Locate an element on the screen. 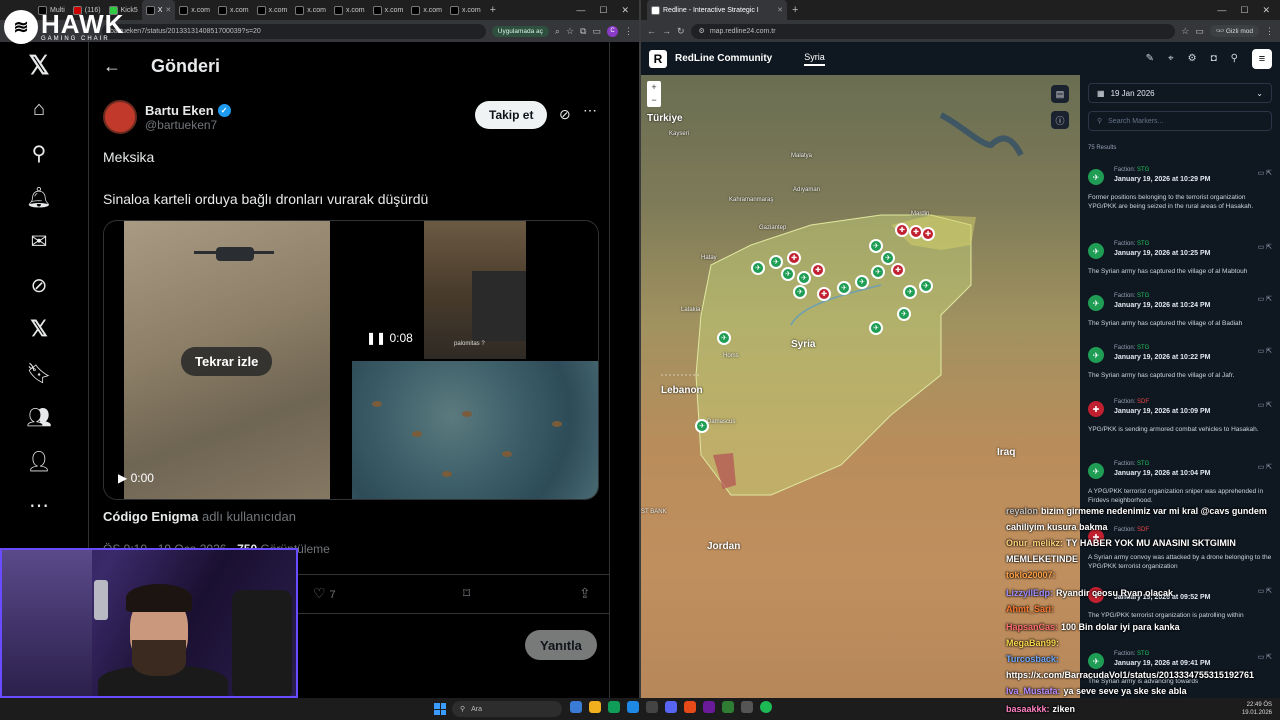 The width and height of the screenshot is (1280, 720). incognito-pill: 👓︎ Gizli mod is located at coordinates (1234, 31).